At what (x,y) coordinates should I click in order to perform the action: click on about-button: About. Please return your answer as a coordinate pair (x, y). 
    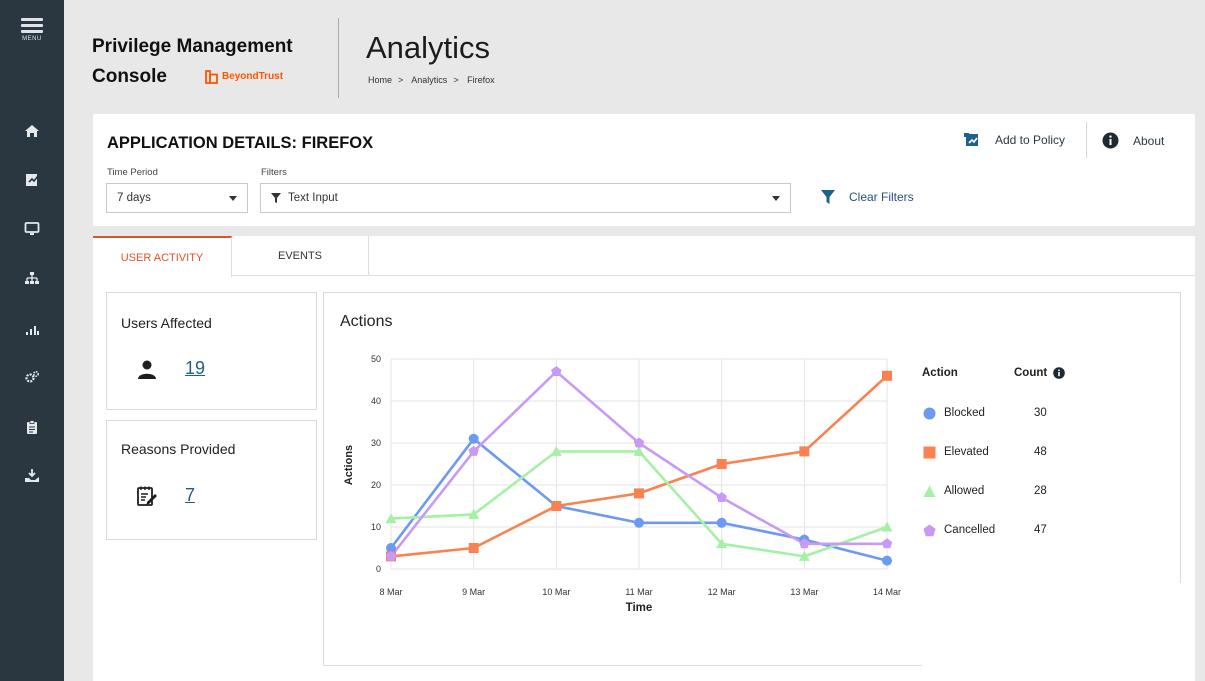
    Looking at the image, I should click on (1133, 140).